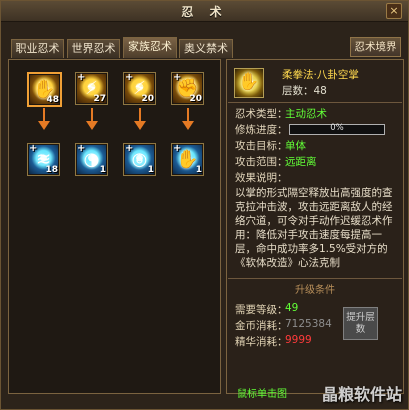  Describe the element at coordinates (187, 88) in the screenshot. I see `skill-fist-icon: + ✊ 20` at that location.